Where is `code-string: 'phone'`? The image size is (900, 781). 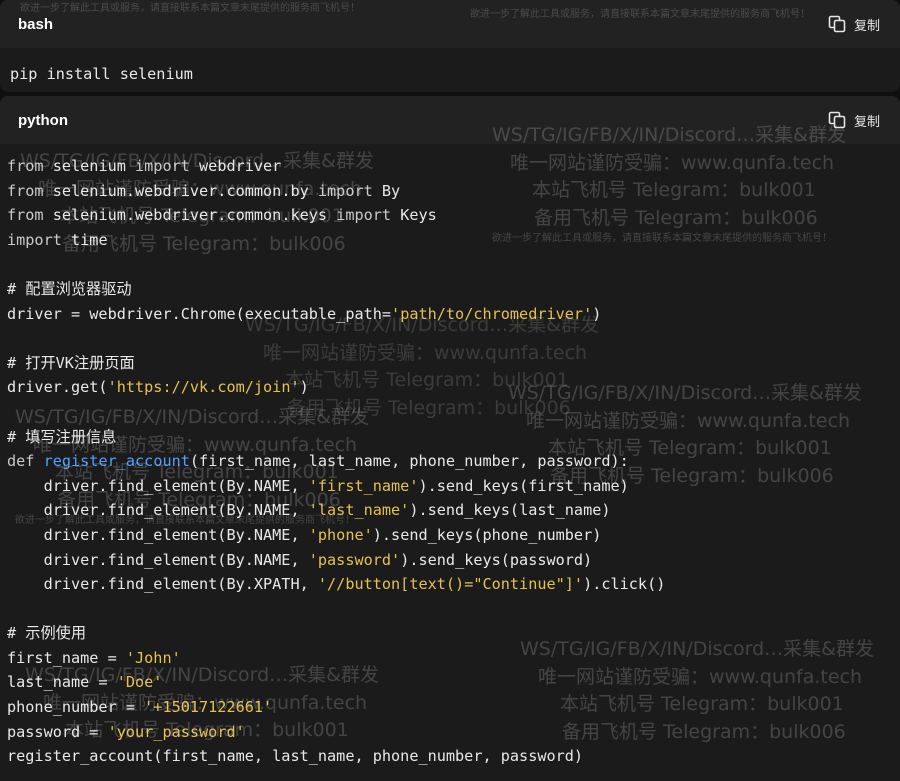
code-string: 'phone' is located at coordinates (340, 534).